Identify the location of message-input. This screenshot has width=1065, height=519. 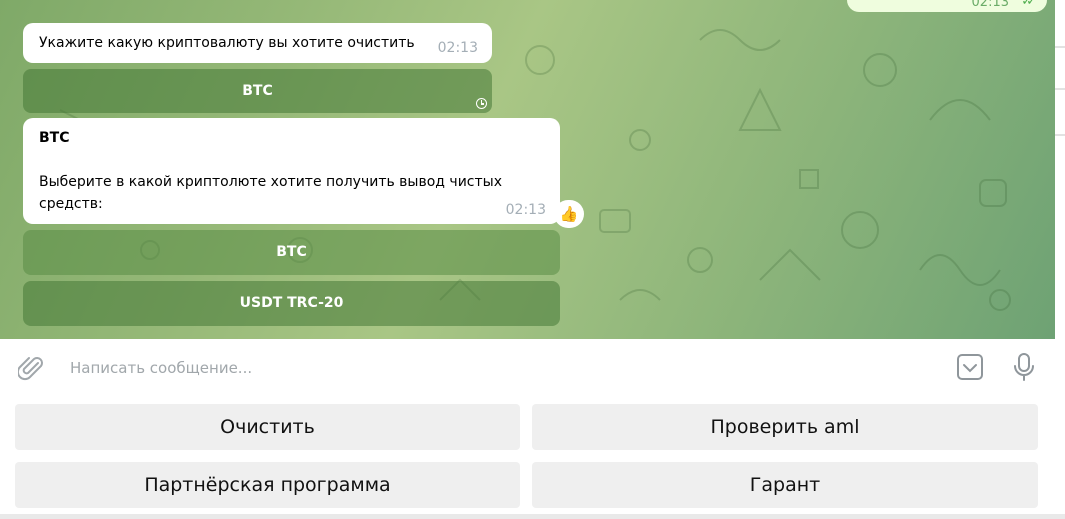
(495, 368).